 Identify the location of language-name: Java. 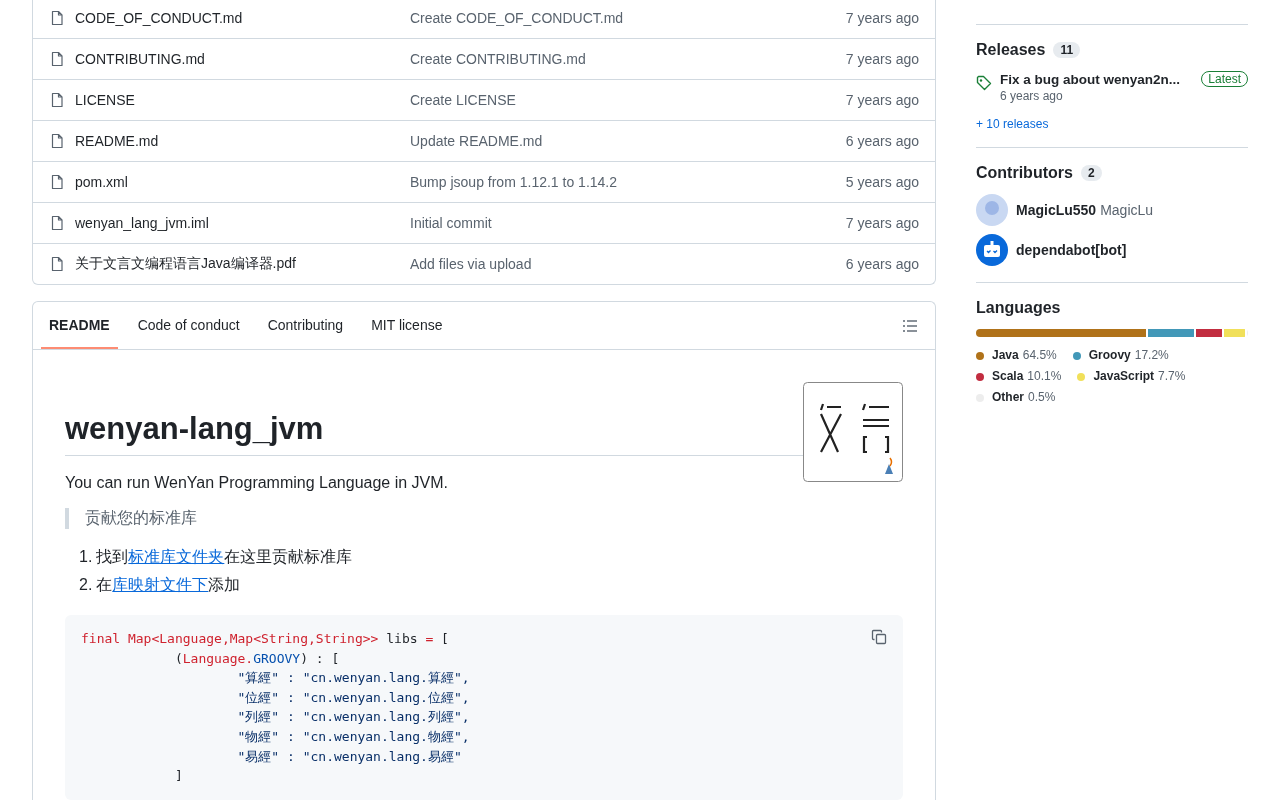
(1005, 355).